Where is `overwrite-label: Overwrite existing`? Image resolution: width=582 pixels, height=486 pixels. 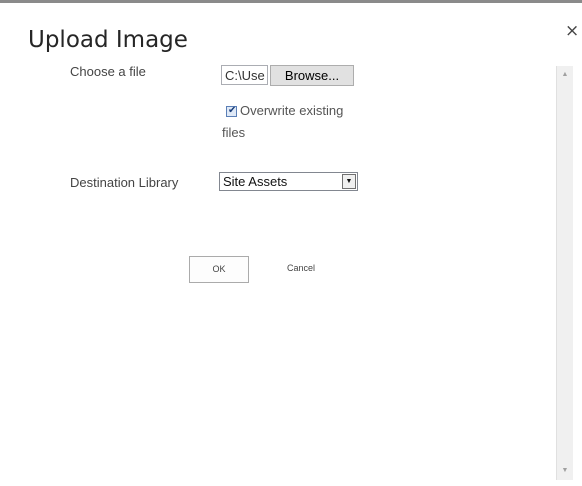
overwrite-label: Overwrite existing is located at coordinates (291, 110).